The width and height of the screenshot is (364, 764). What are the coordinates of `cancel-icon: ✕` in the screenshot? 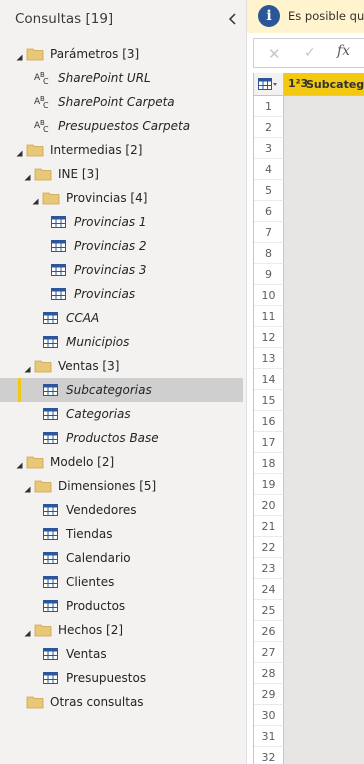 It's located at (274, 54).